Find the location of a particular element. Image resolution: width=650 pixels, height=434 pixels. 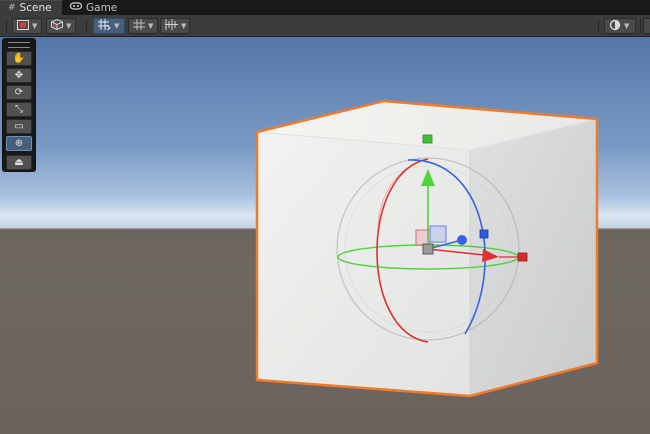

shaded-mode-icon is located at coordinates (23, 26).